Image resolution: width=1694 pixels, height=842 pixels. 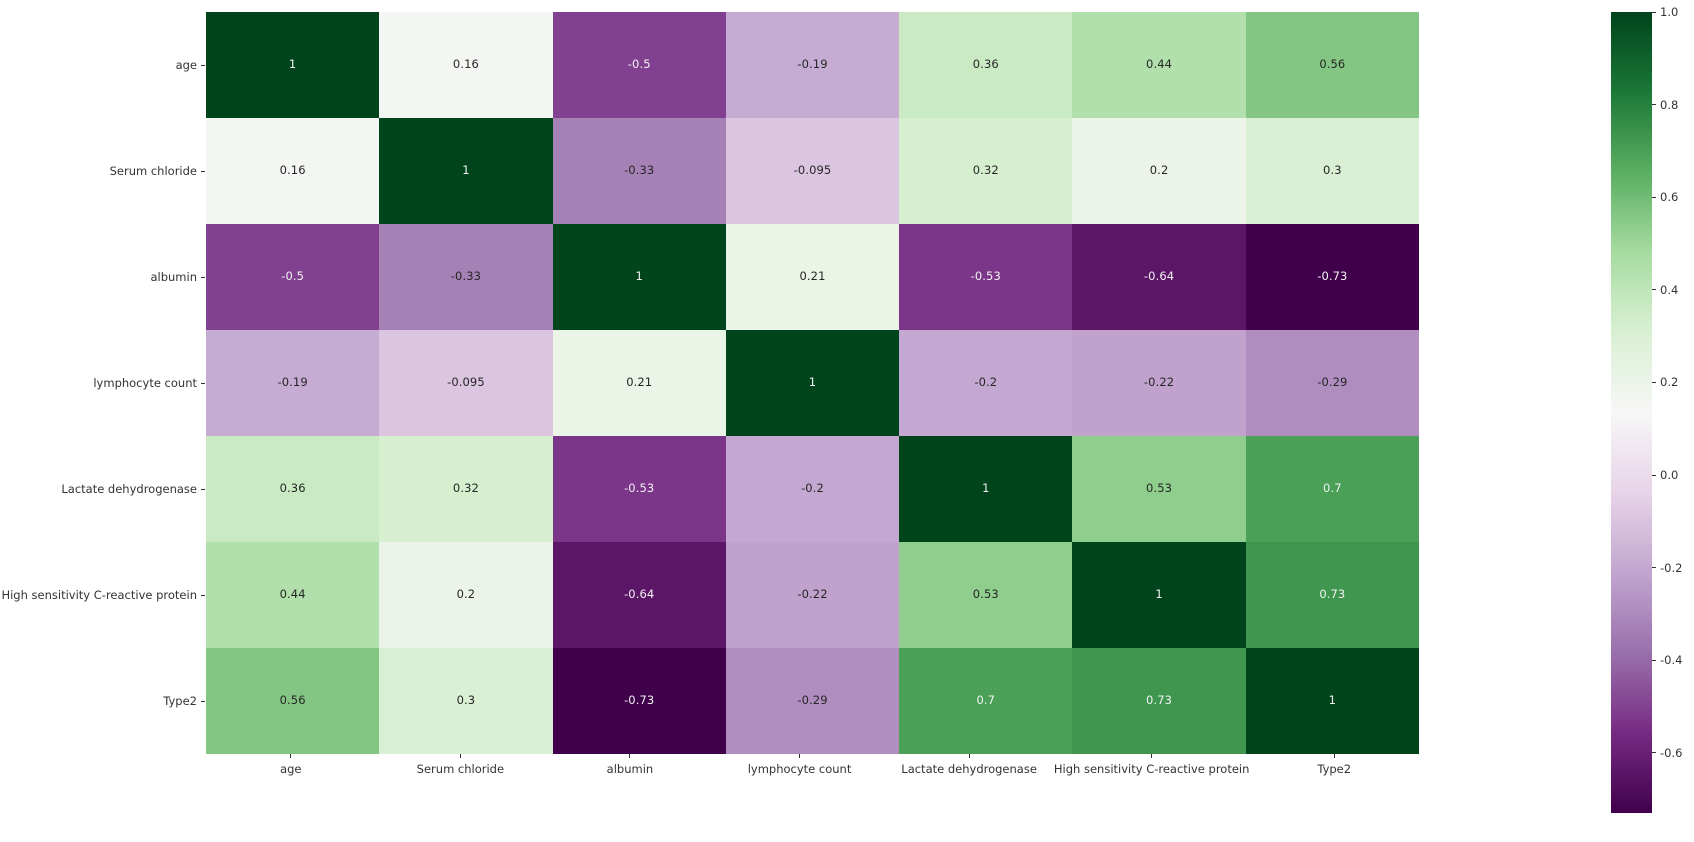 I want to click on colorbar-tick-labels: 1.0 0.8 0.6 0.4 0.2 0.0 -0.2 -0.4 -0.6, so click(x=1671, y=409).